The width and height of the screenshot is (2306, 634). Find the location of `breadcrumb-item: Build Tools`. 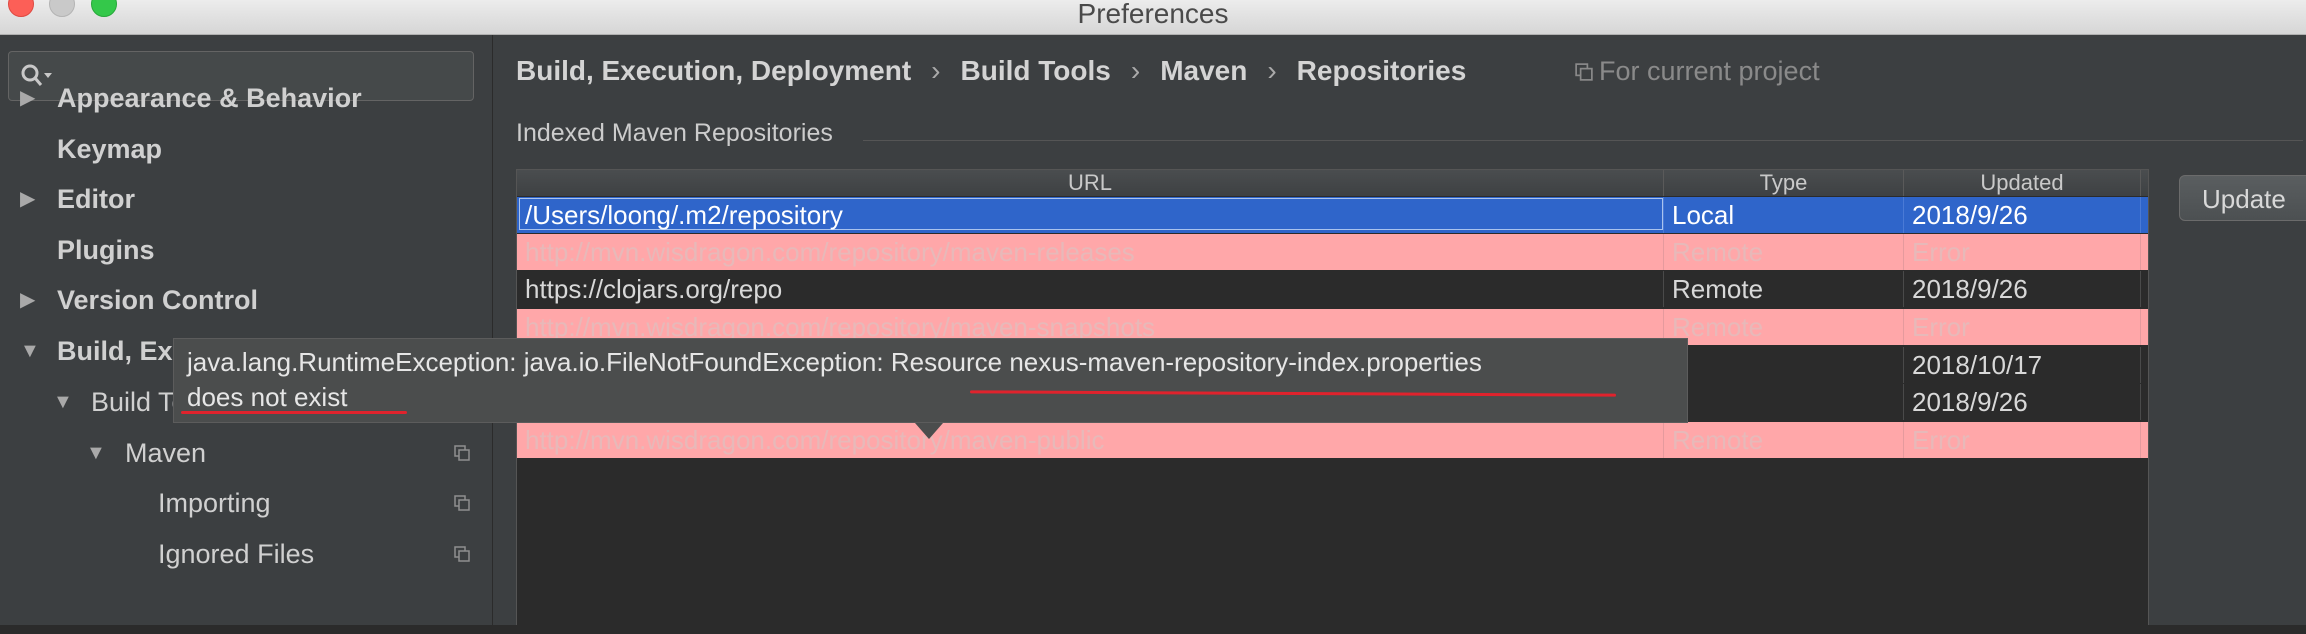

breadcrumb-item: Build Tools is located at coordinates (1035, 70).